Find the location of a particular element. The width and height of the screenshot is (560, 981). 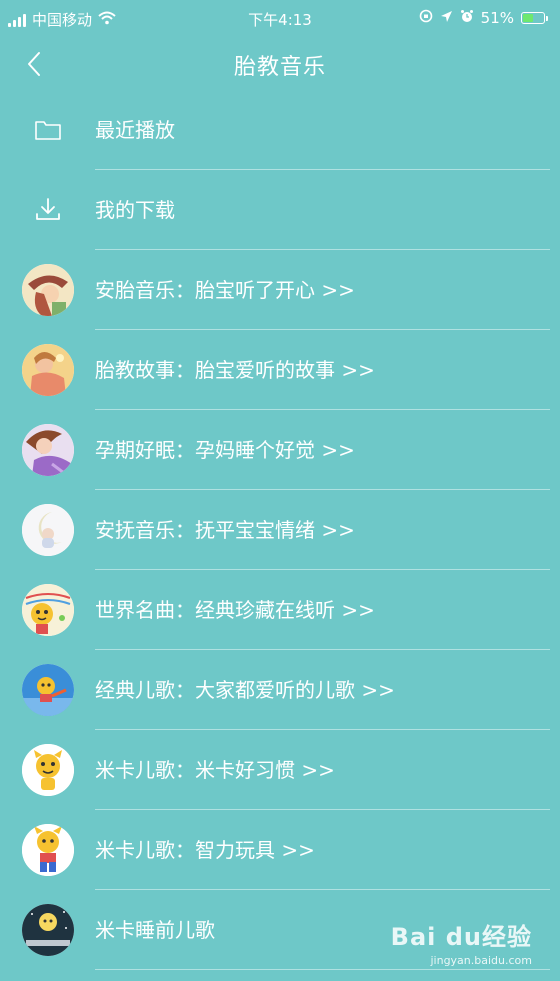

downloads-item: 我的下载 is located at coordinates (280, 210).